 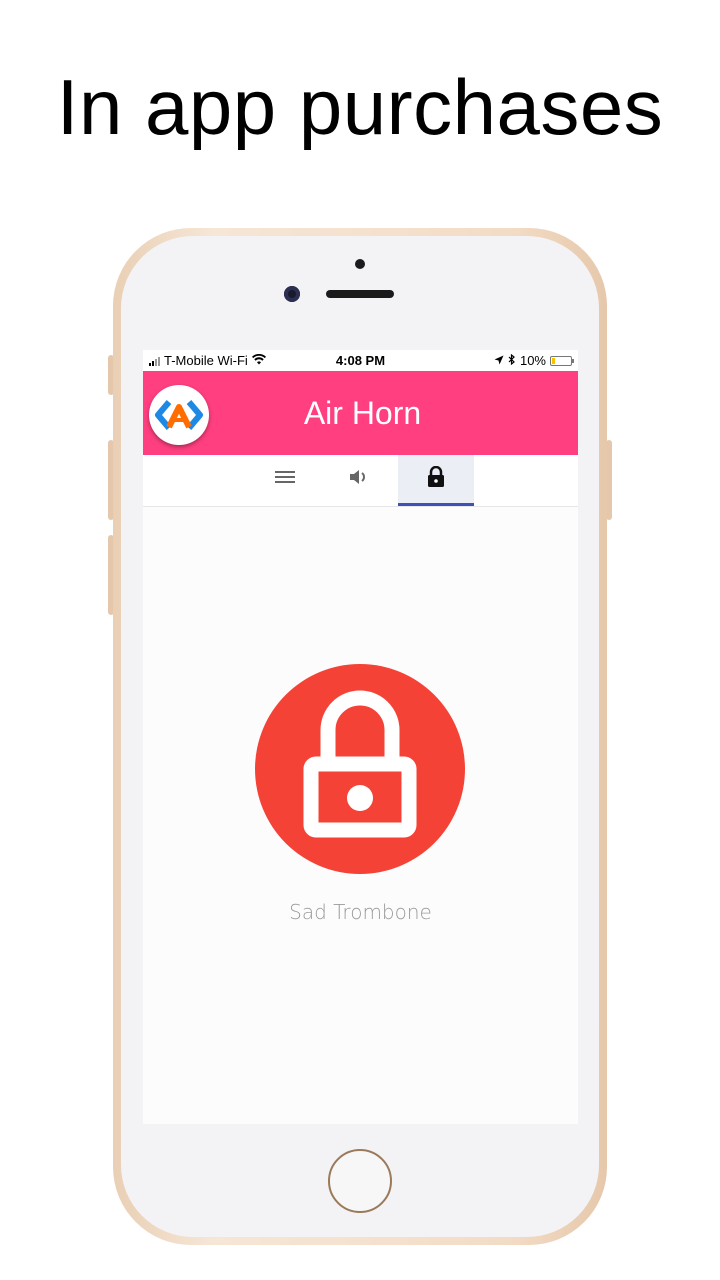 I want to click on bluetooth-icon, so click(x=512, y=360).